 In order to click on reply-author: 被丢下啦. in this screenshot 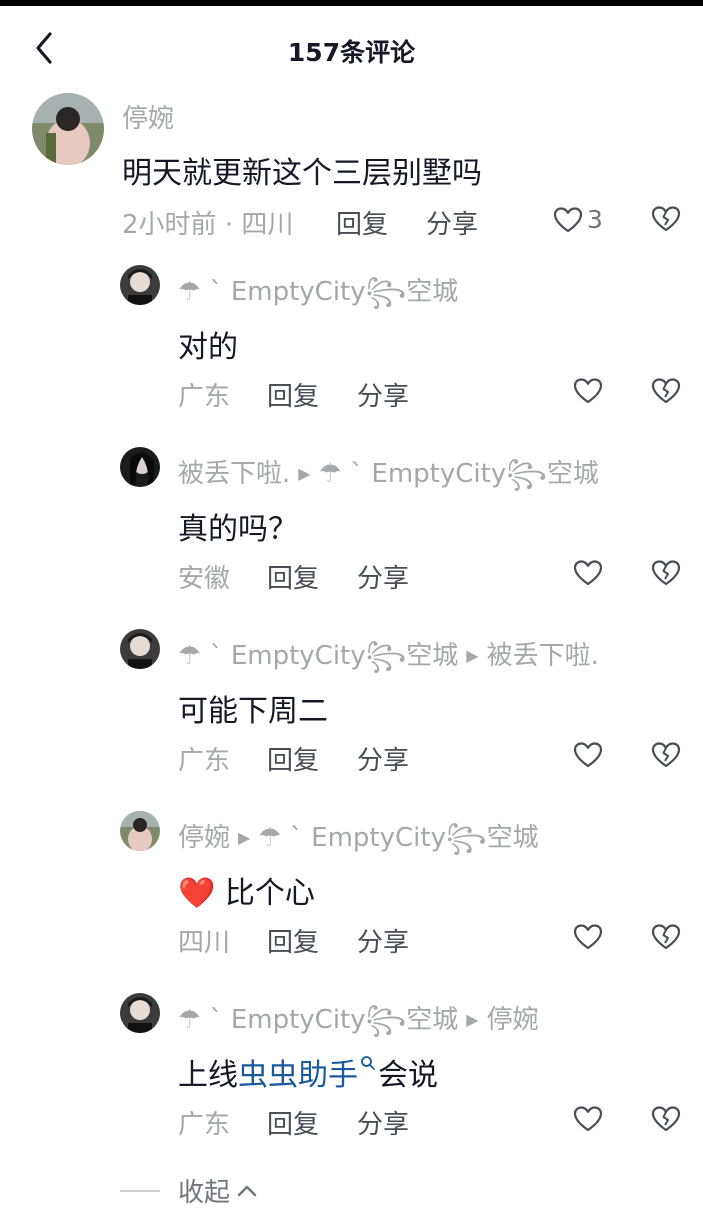, I will do `click(234, 474)`.